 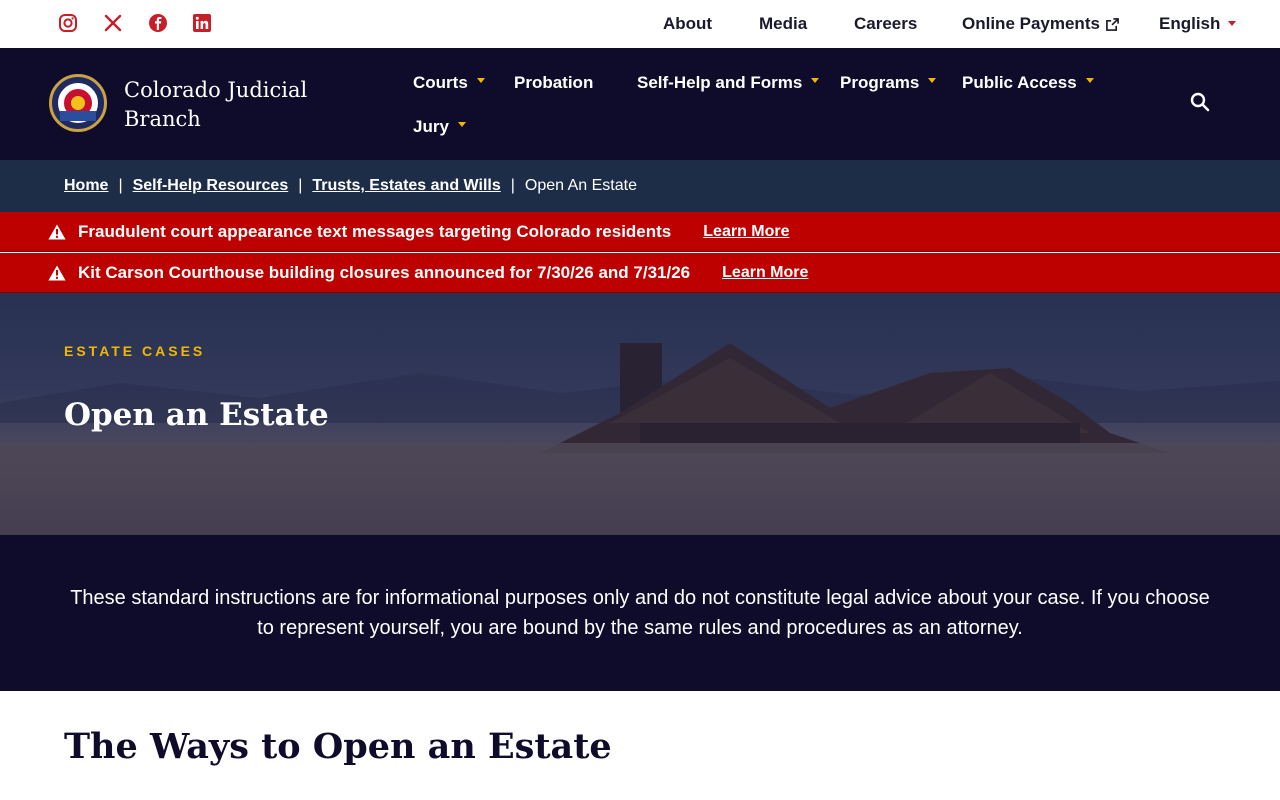 What do you see at coordinates (1019, 82) in the screenshot?
I see `nav-public-access-label: Public Access` at bounding box center [1019, 82].